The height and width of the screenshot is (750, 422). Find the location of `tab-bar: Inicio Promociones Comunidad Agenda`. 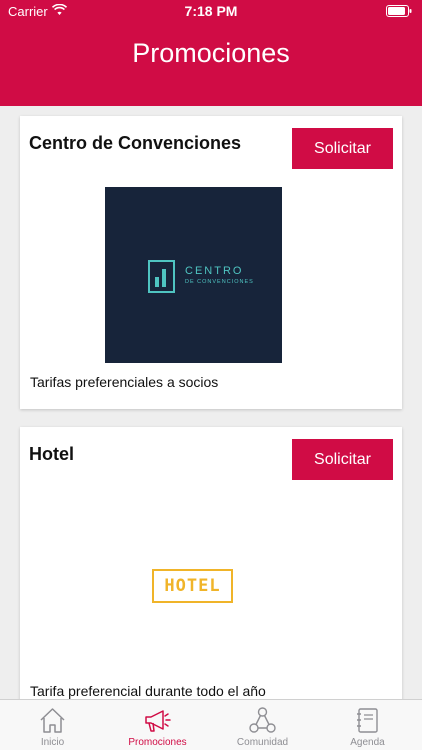

tab-bar: Inicio Promociones Comunidad Agenda is located at coordinates (211, 724).